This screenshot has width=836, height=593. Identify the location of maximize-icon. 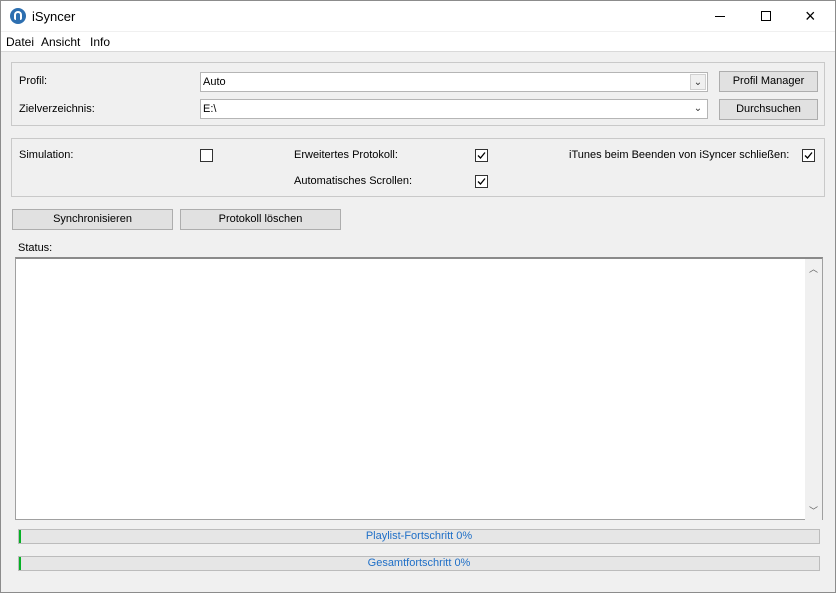
(766, 16).